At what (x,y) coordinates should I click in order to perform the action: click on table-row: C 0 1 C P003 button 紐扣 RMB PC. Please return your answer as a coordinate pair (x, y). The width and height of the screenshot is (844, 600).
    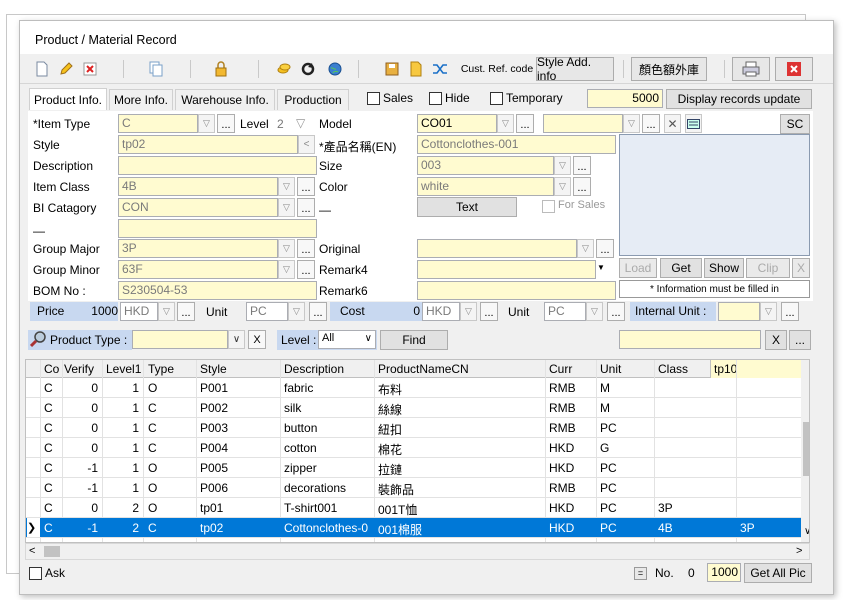
    Looking at the image, I should click on (417, 428).